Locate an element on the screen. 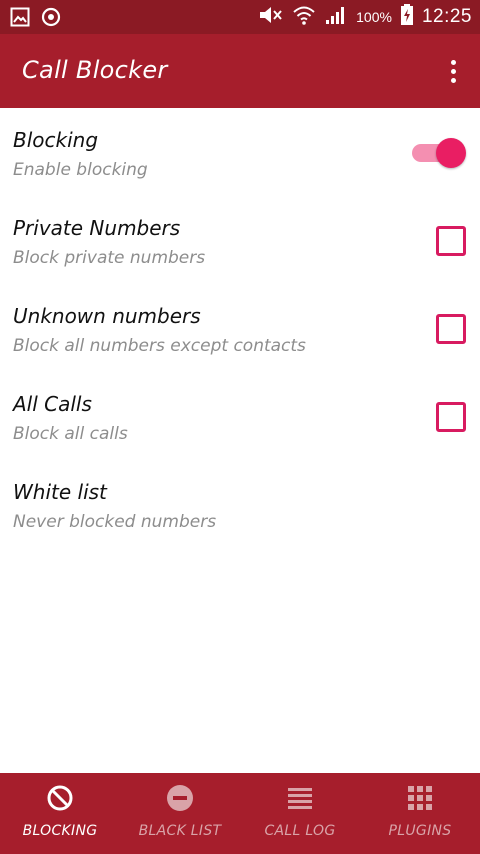  setting-subtitle: Block private numbers is located at coordinates (109, 258).